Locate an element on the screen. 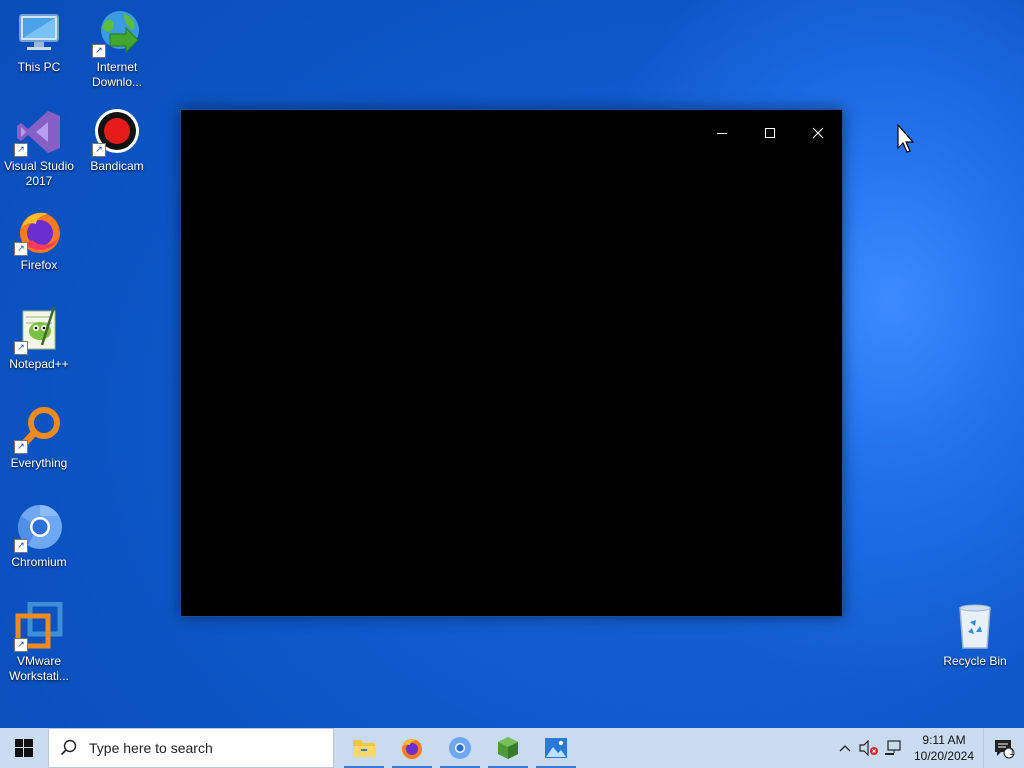 This screenshot has width=1024, height=768. start-button is located at coordinates (24, 748).